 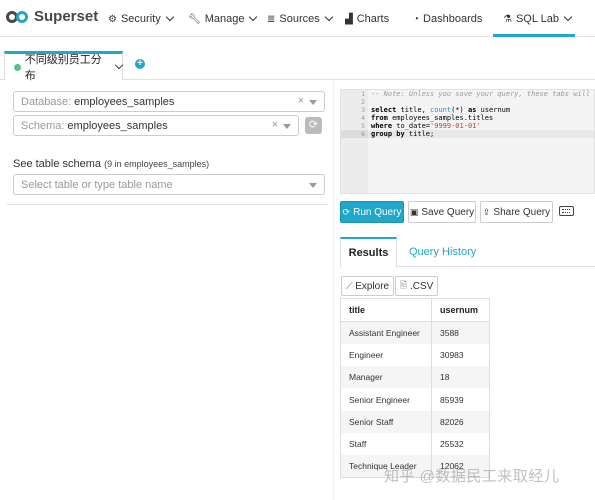 I want to click on schema-select-value: employees_samples, so click(x=117, y=125).